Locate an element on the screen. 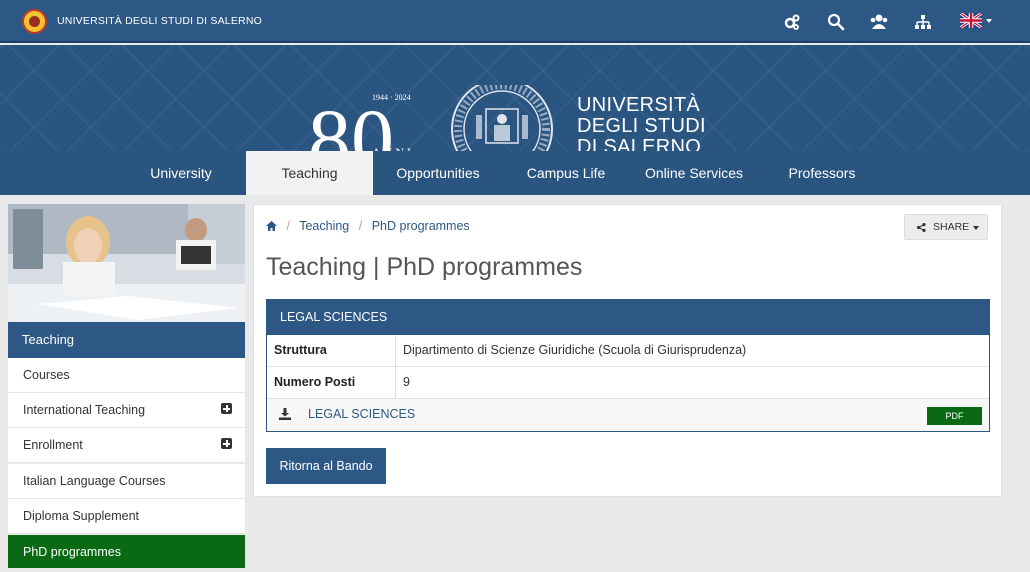 The width and height of the screenshot is (1030, 572). anniversary-years: 1944 · 2024 is located at coordinates (391, 97).